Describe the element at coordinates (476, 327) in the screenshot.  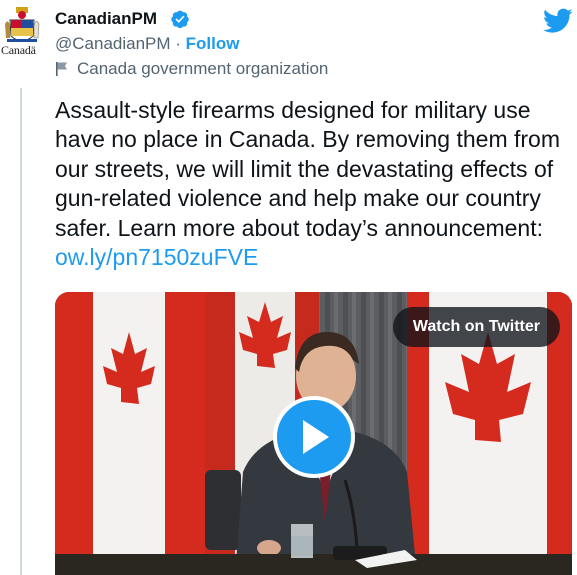
I see `watch-on-twitter-button: Watch on Twitter` at that location.